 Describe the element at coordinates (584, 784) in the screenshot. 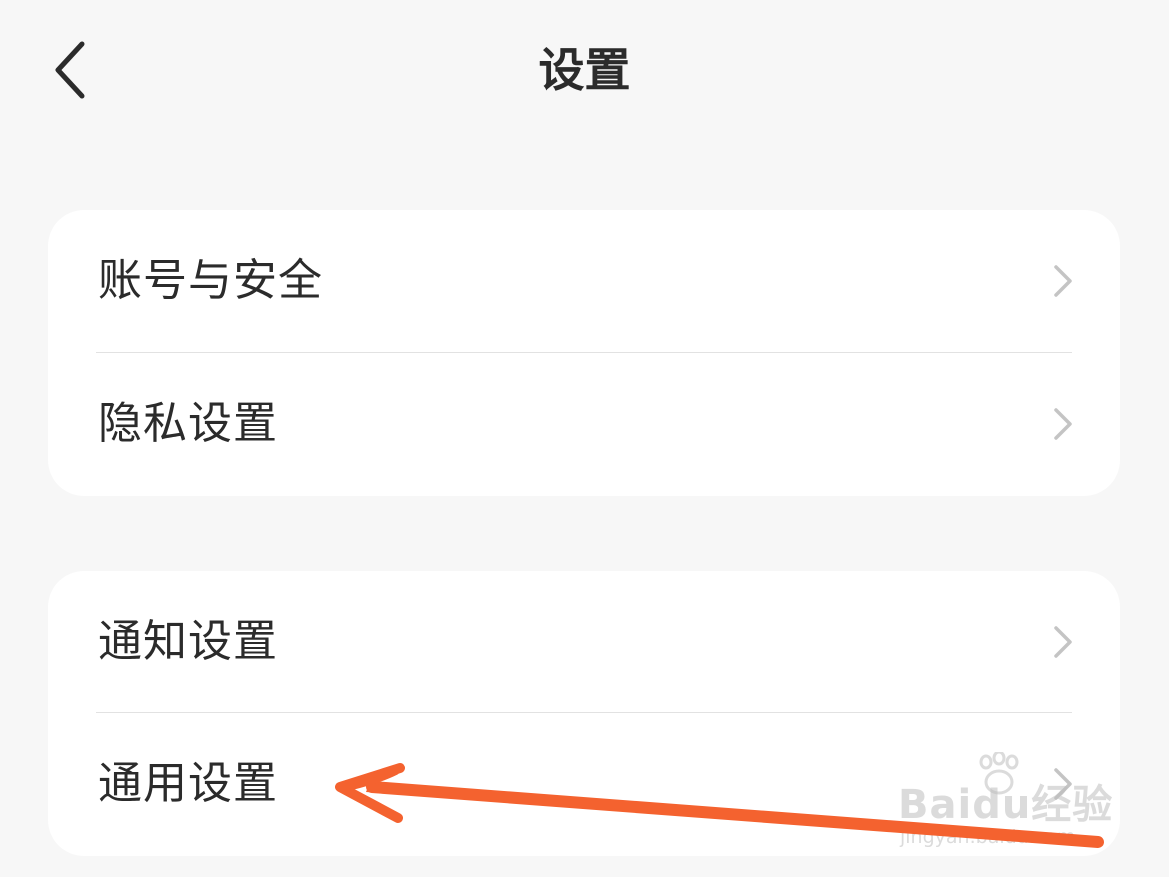

I see `settings-item-general: 通用设置` at that location.